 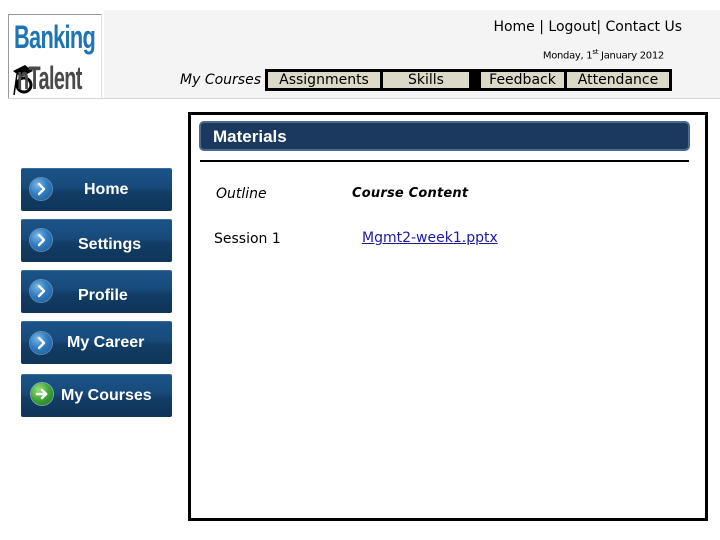 I want to click on top-link-home: Home, so click(x=513, y=27).